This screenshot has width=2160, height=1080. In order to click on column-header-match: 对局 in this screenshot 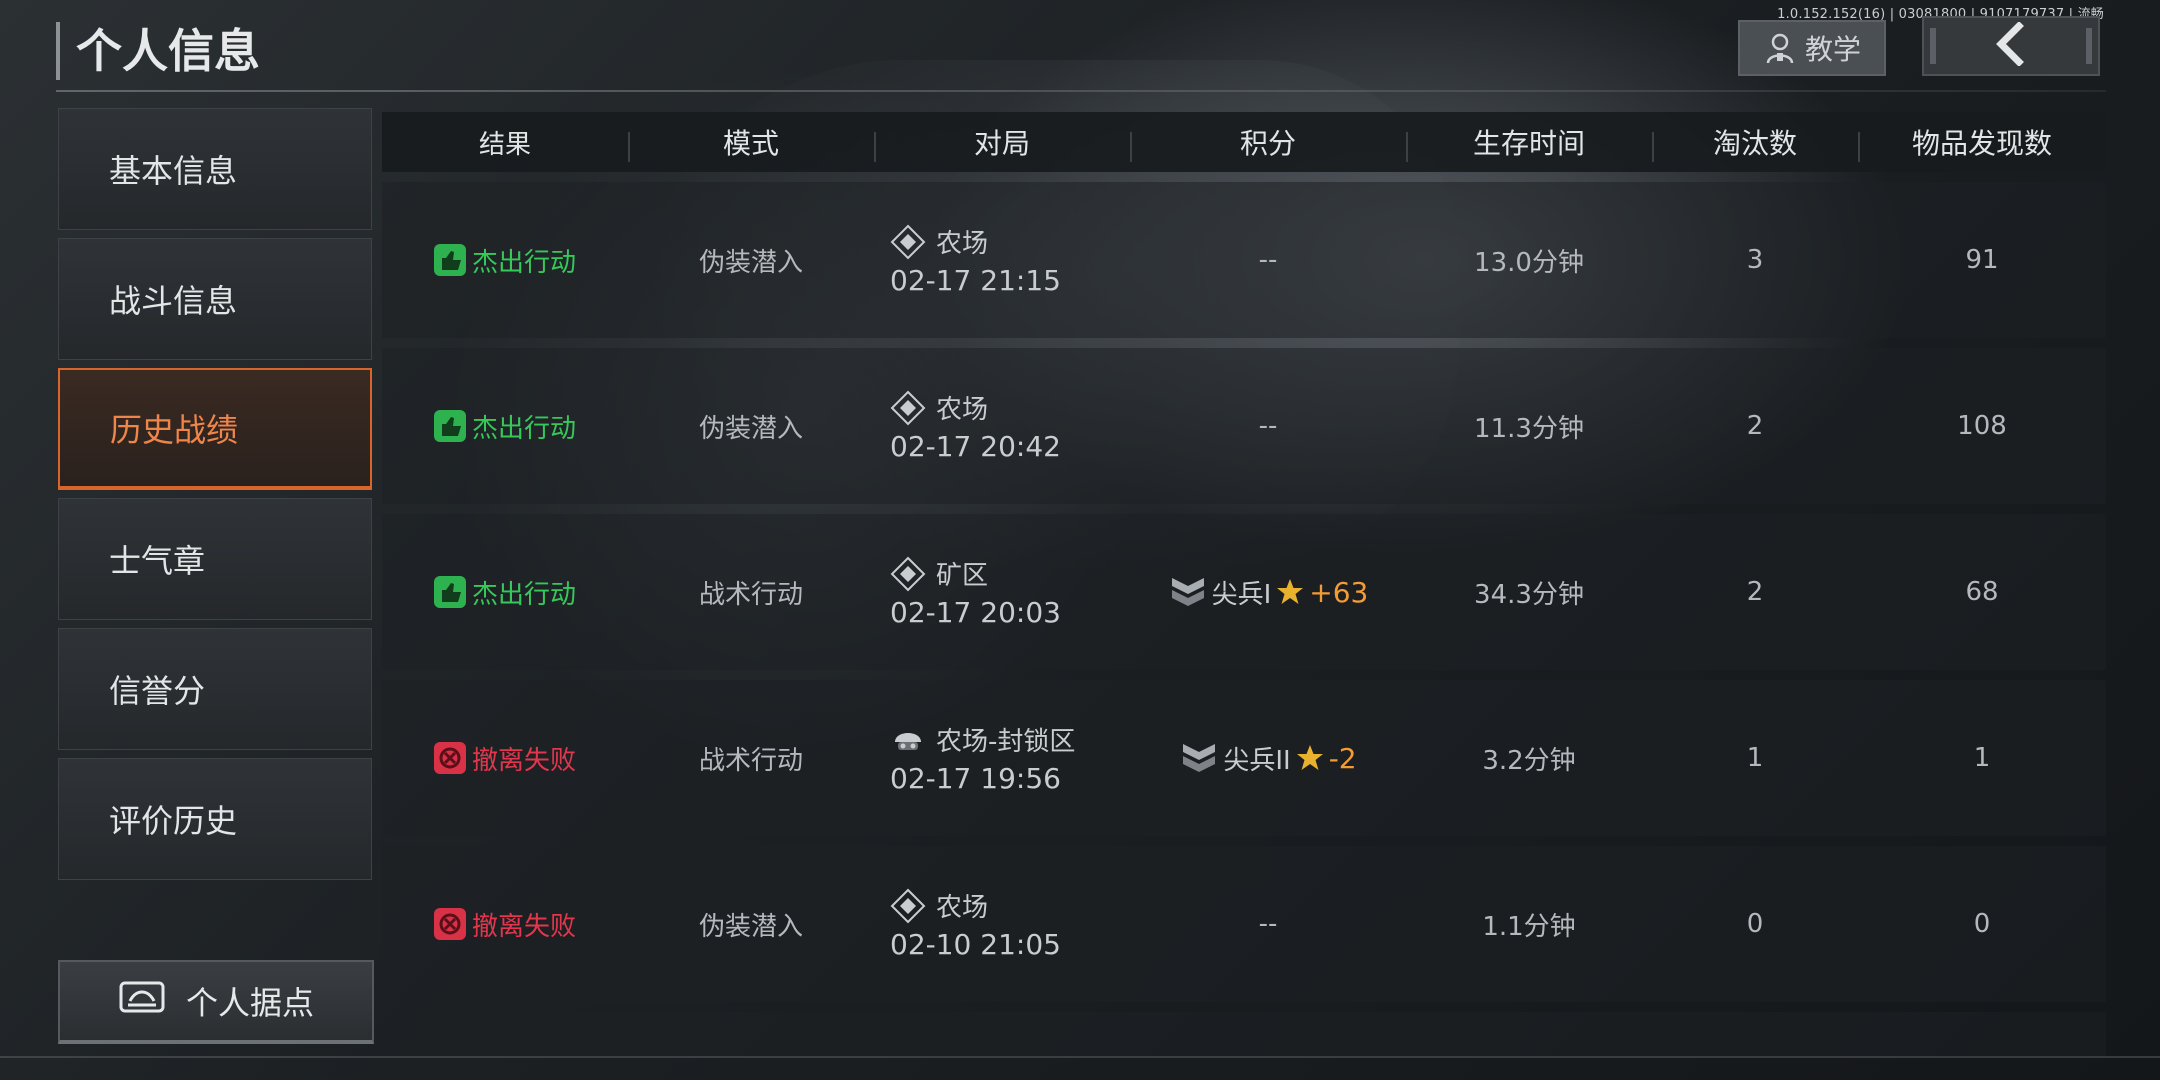, I will do `click(1002, 142)`.